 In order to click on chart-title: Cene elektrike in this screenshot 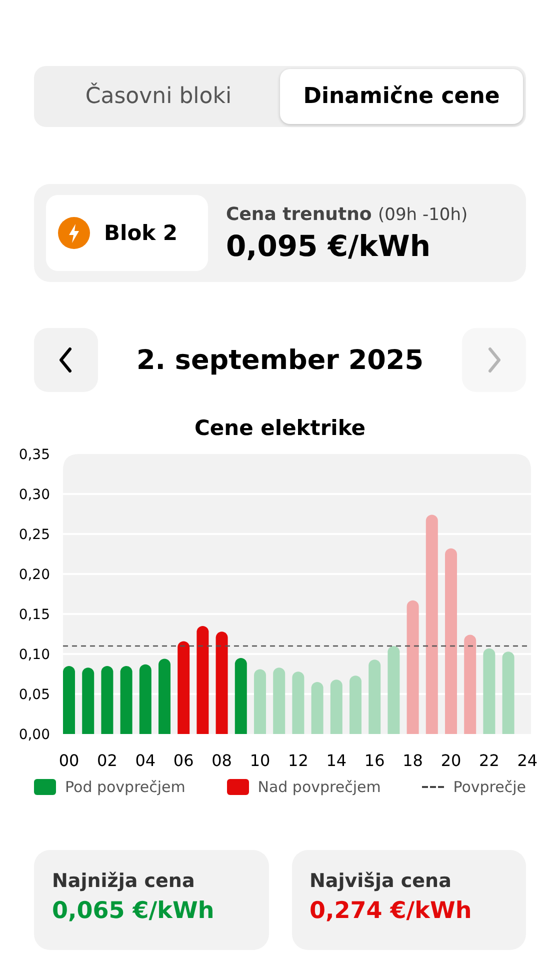, I will do `click(280, 429)`.